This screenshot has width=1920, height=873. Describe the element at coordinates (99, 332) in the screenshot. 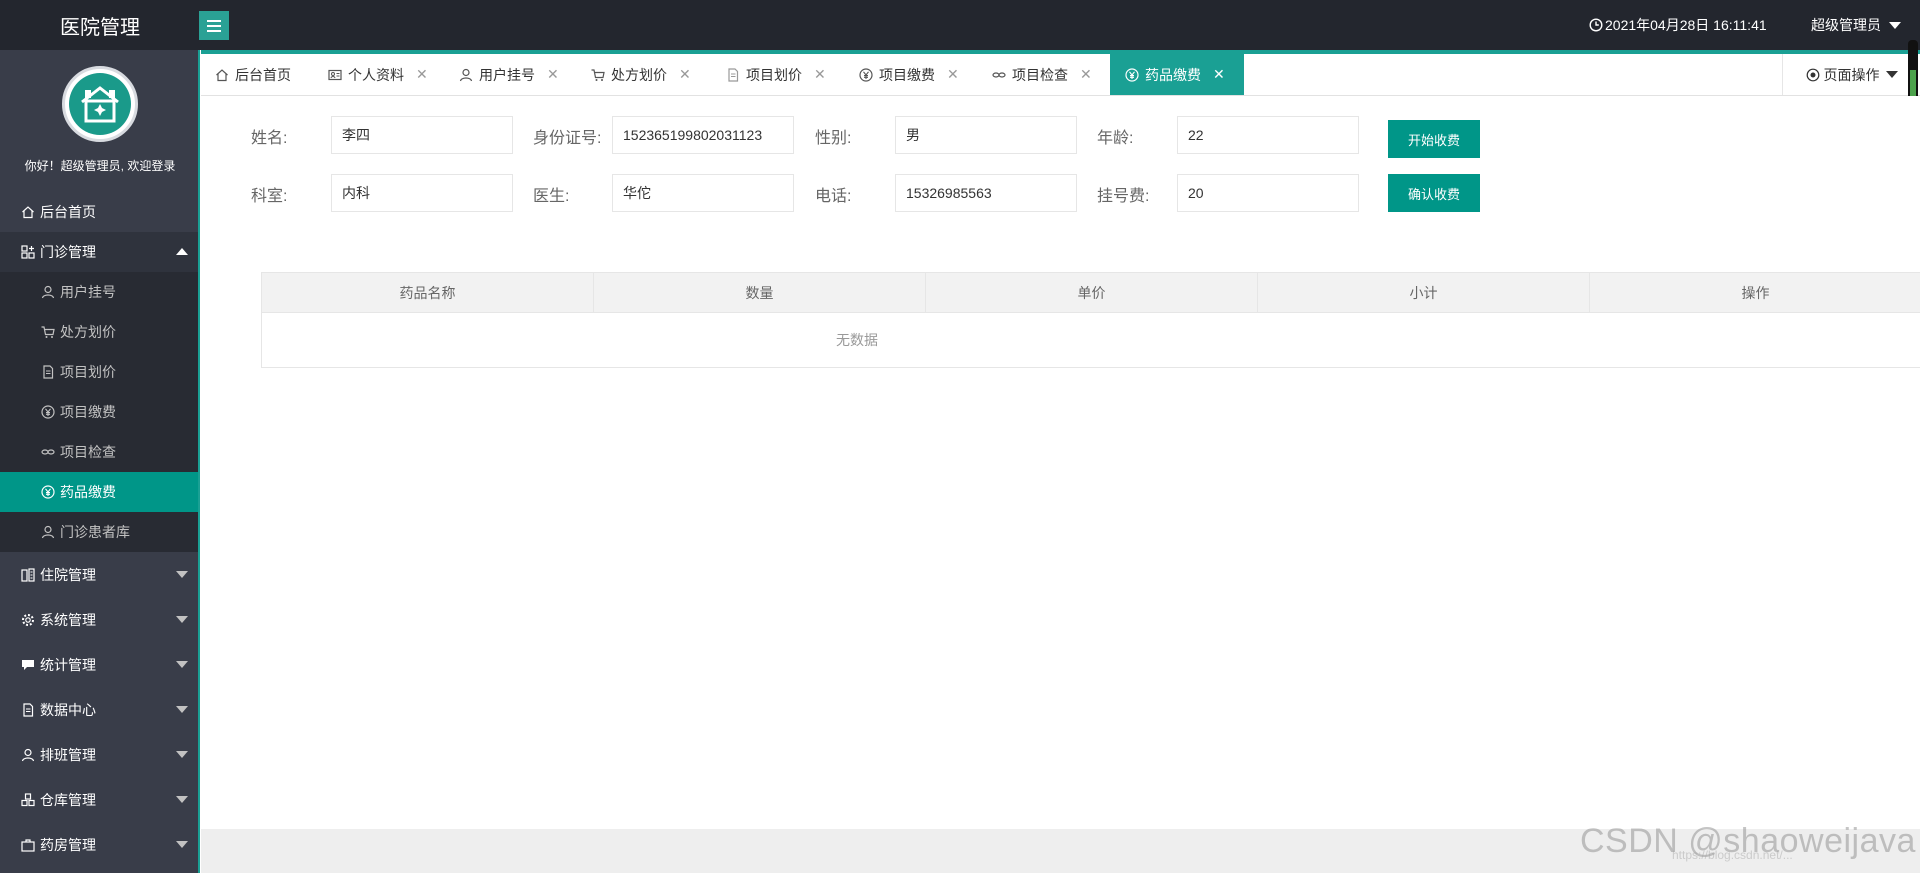

I see `sidebar-item-prescription-pricing: 处方划价` at that location.